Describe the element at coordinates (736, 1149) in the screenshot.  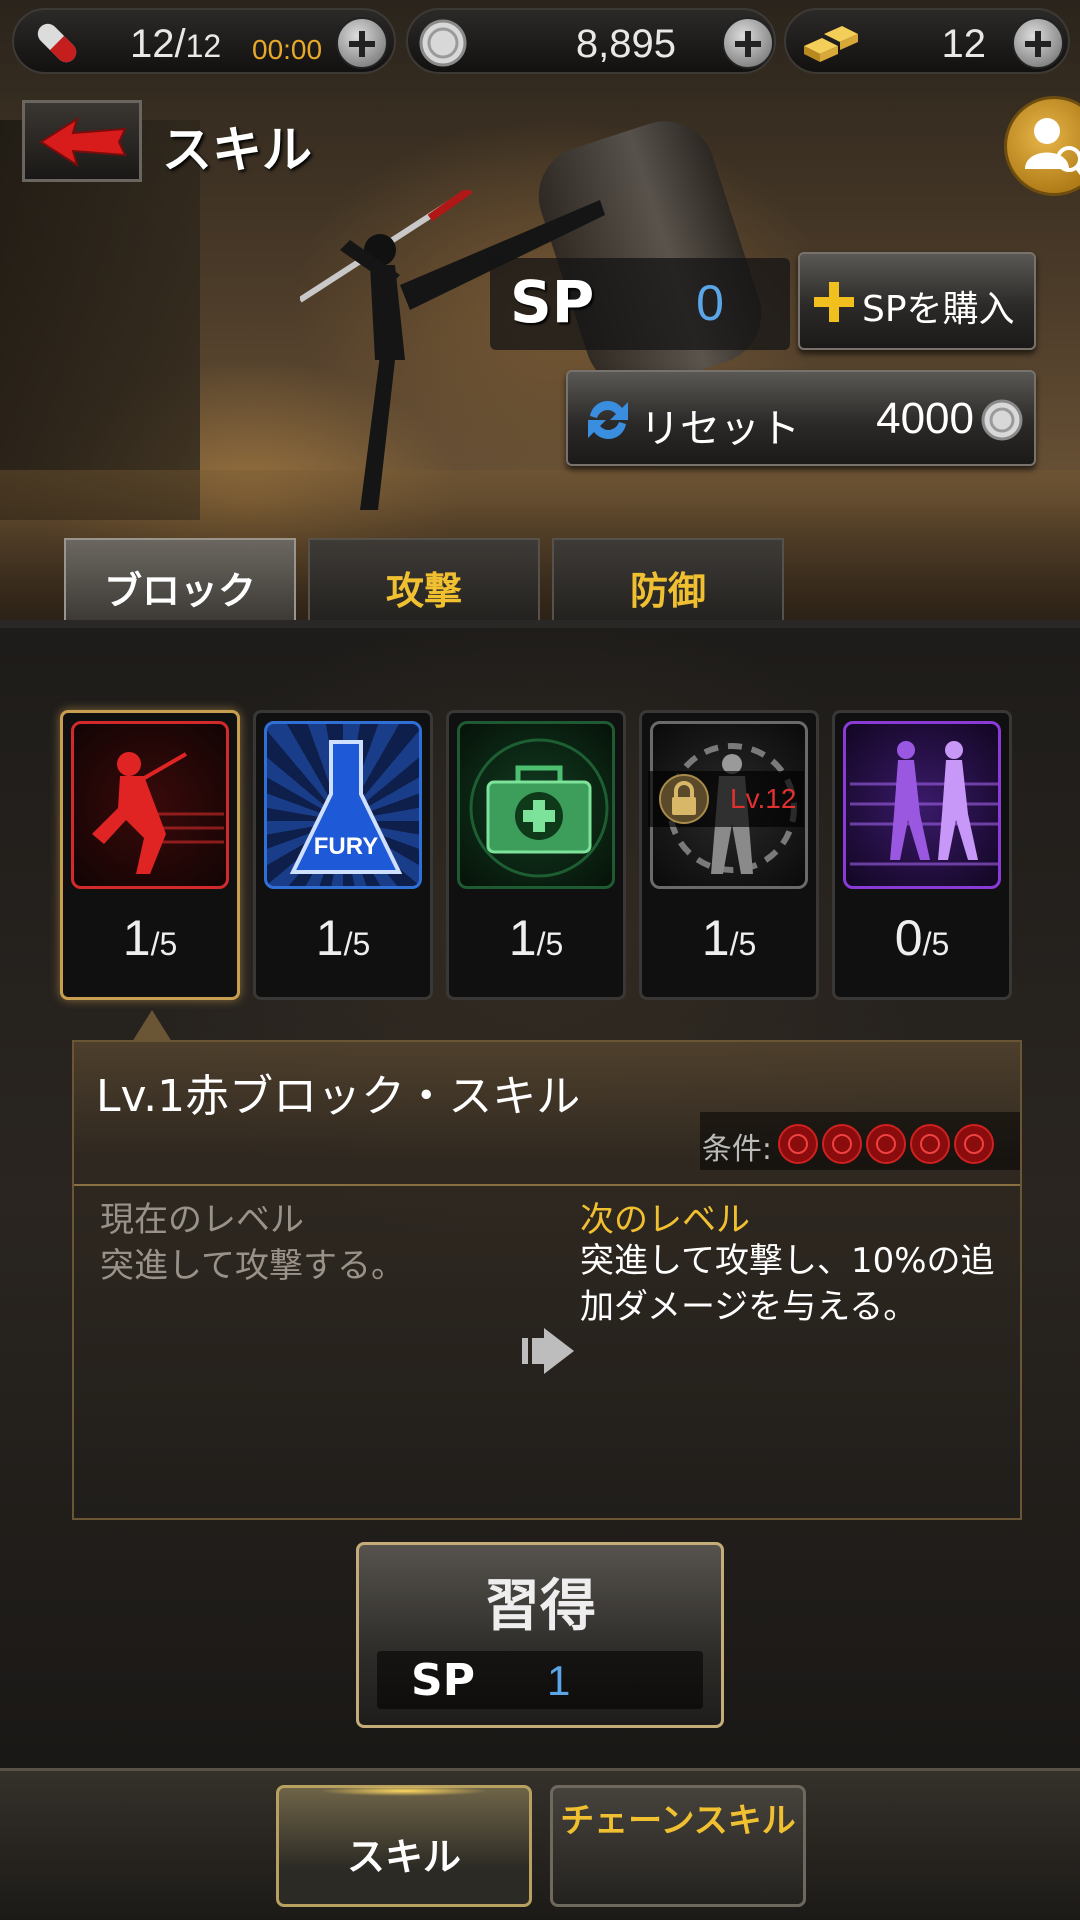
I see `condition-label: 条件:` at that location.